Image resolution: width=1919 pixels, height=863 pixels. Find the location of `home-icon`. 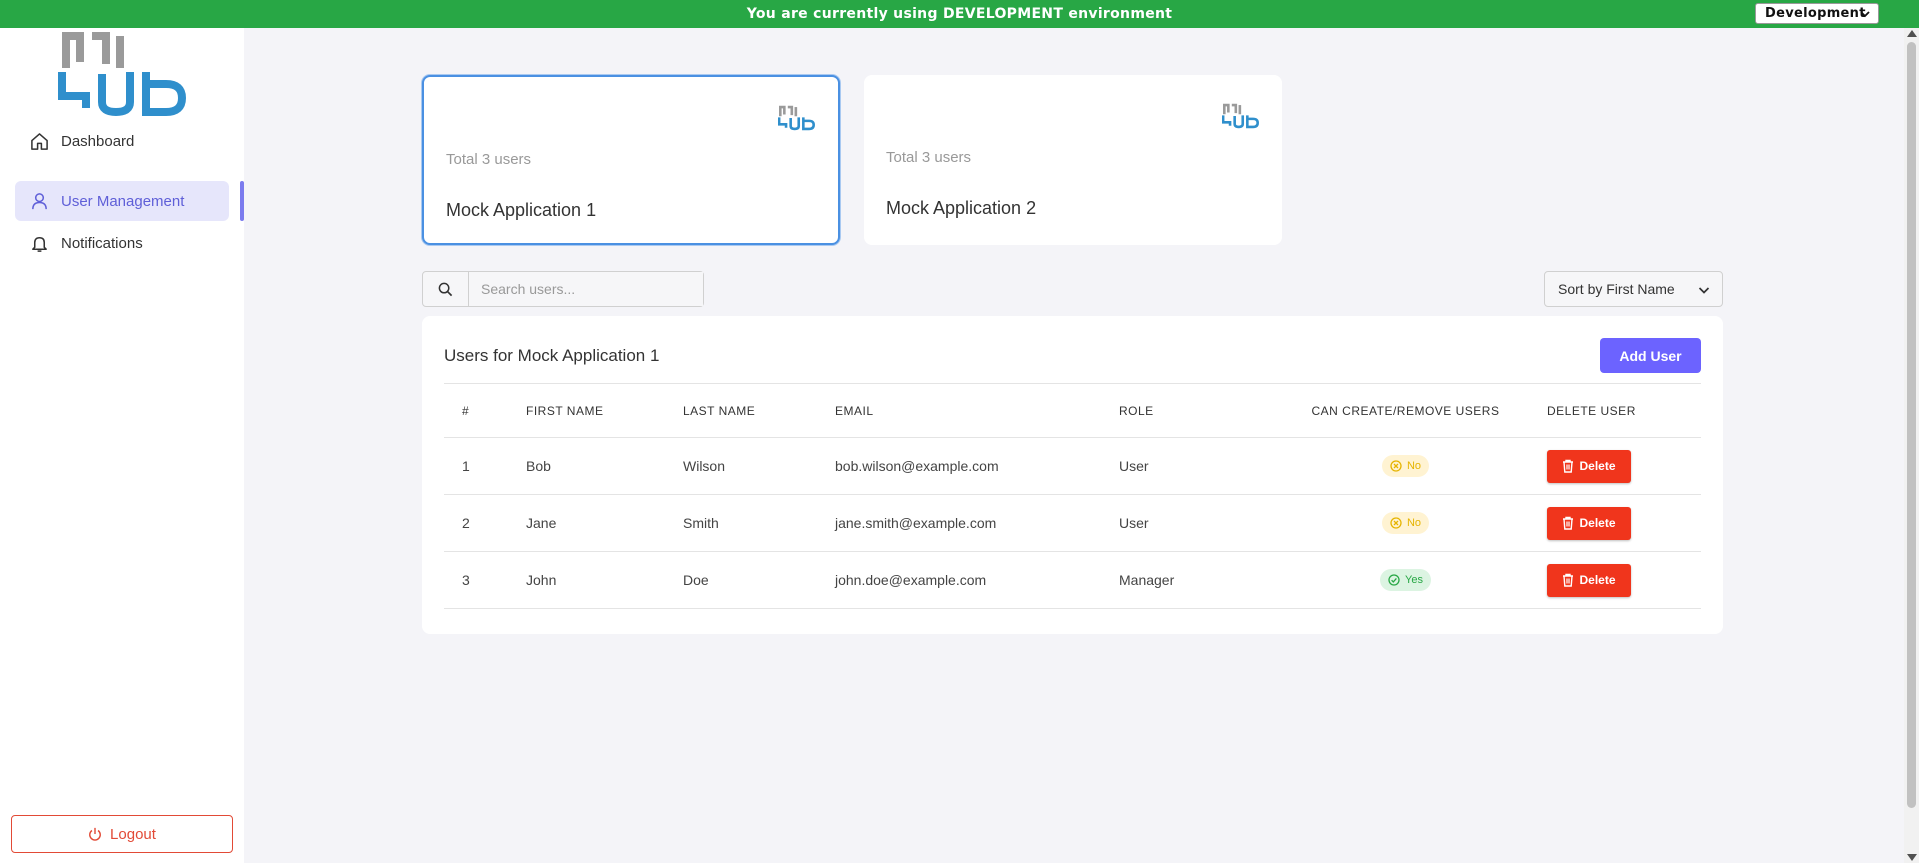

home-icon is located at coordinates (39, 141).